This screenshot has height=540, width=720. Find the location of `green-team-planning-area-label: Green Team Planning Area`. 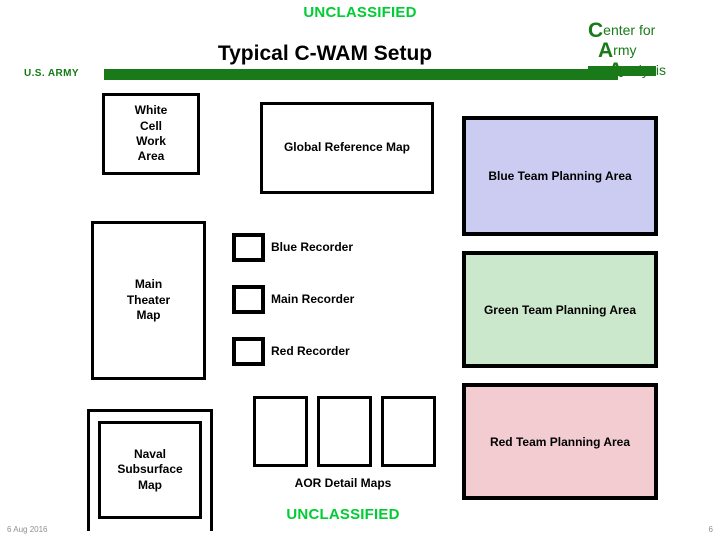

green-team-planning-area-label: Green Team Planning Area is located at coordinates (560, 309).